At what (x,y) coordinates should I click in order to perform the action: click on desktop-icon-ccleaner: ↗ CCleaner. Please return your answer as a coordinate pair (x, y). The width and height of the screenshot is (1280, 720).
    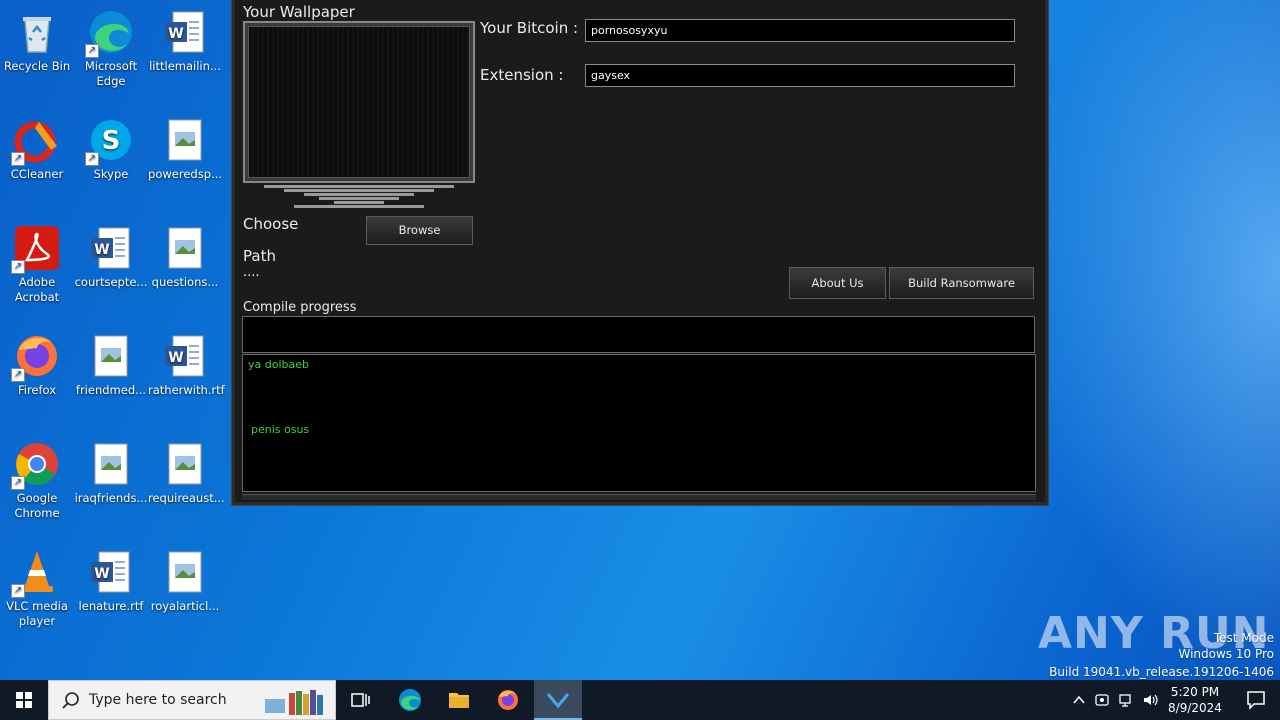
    Looking at the image, I should click on (37, 149).